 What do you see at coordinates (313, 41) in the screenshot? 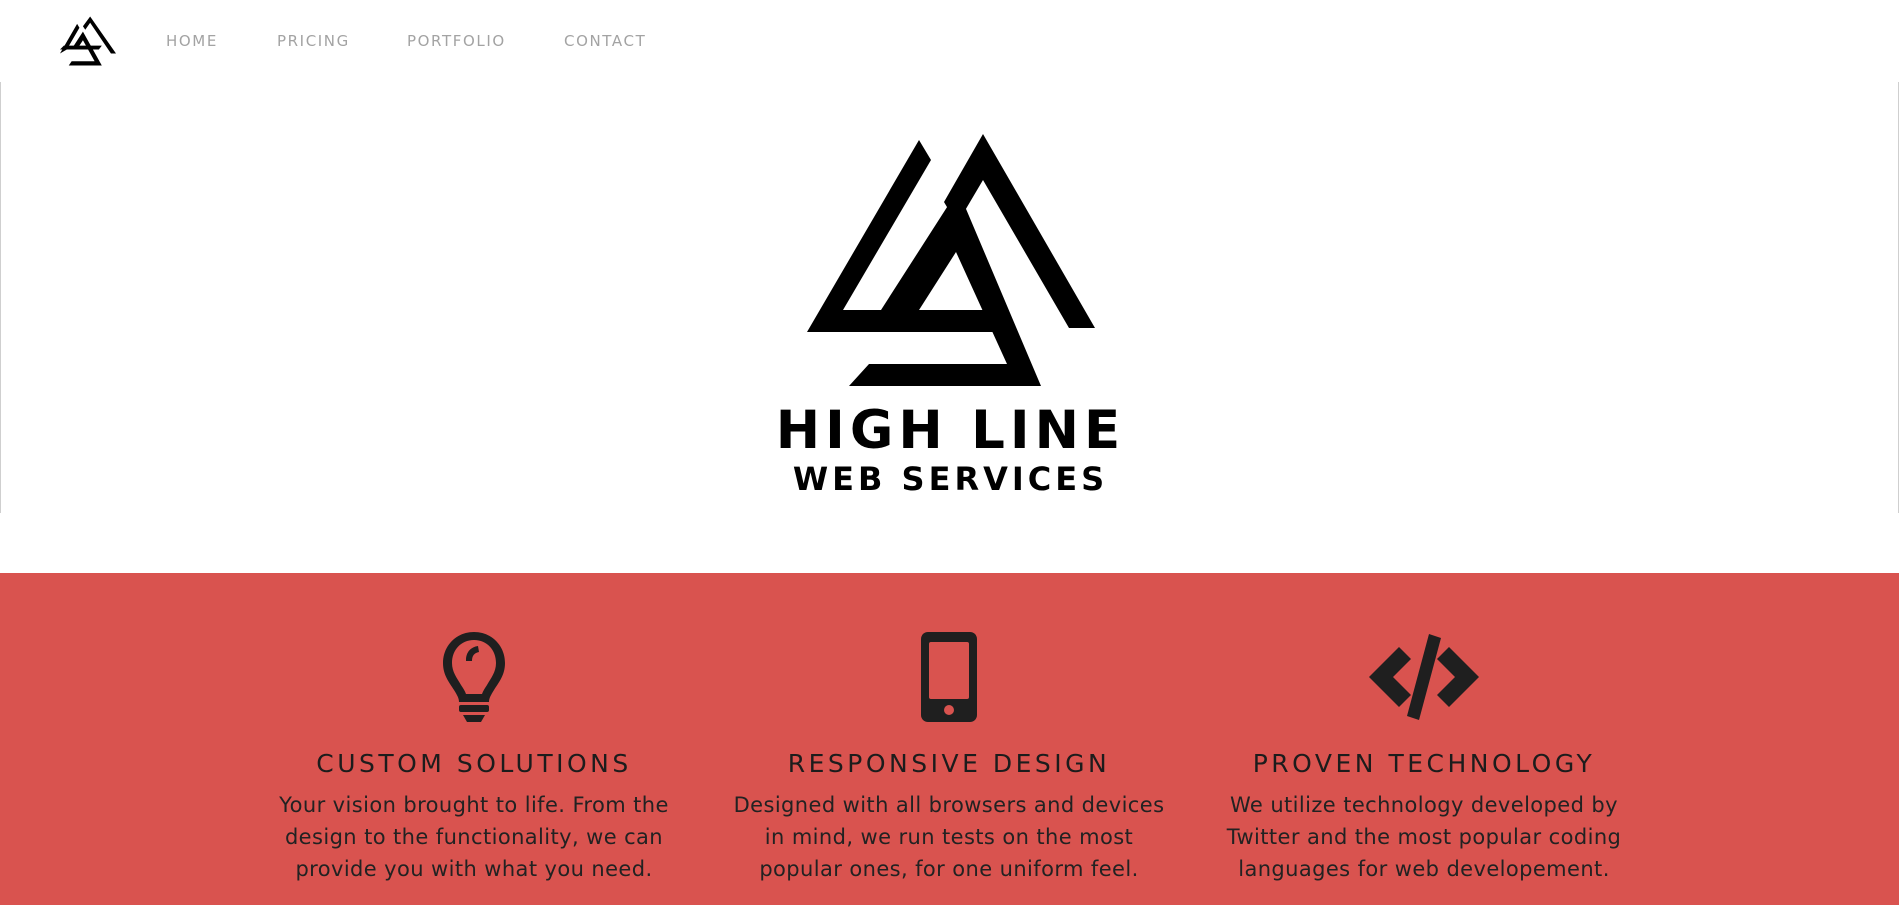
I see `nav-pricing: PRICING` at bounding box center [313, 41].